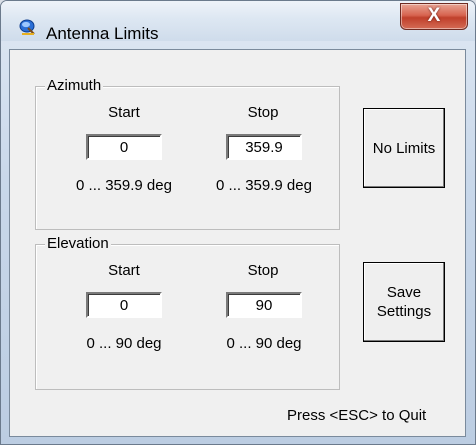 This screenshot has width=476, height=445. I want to click on satellite-dish-icon, so click(28, 27).